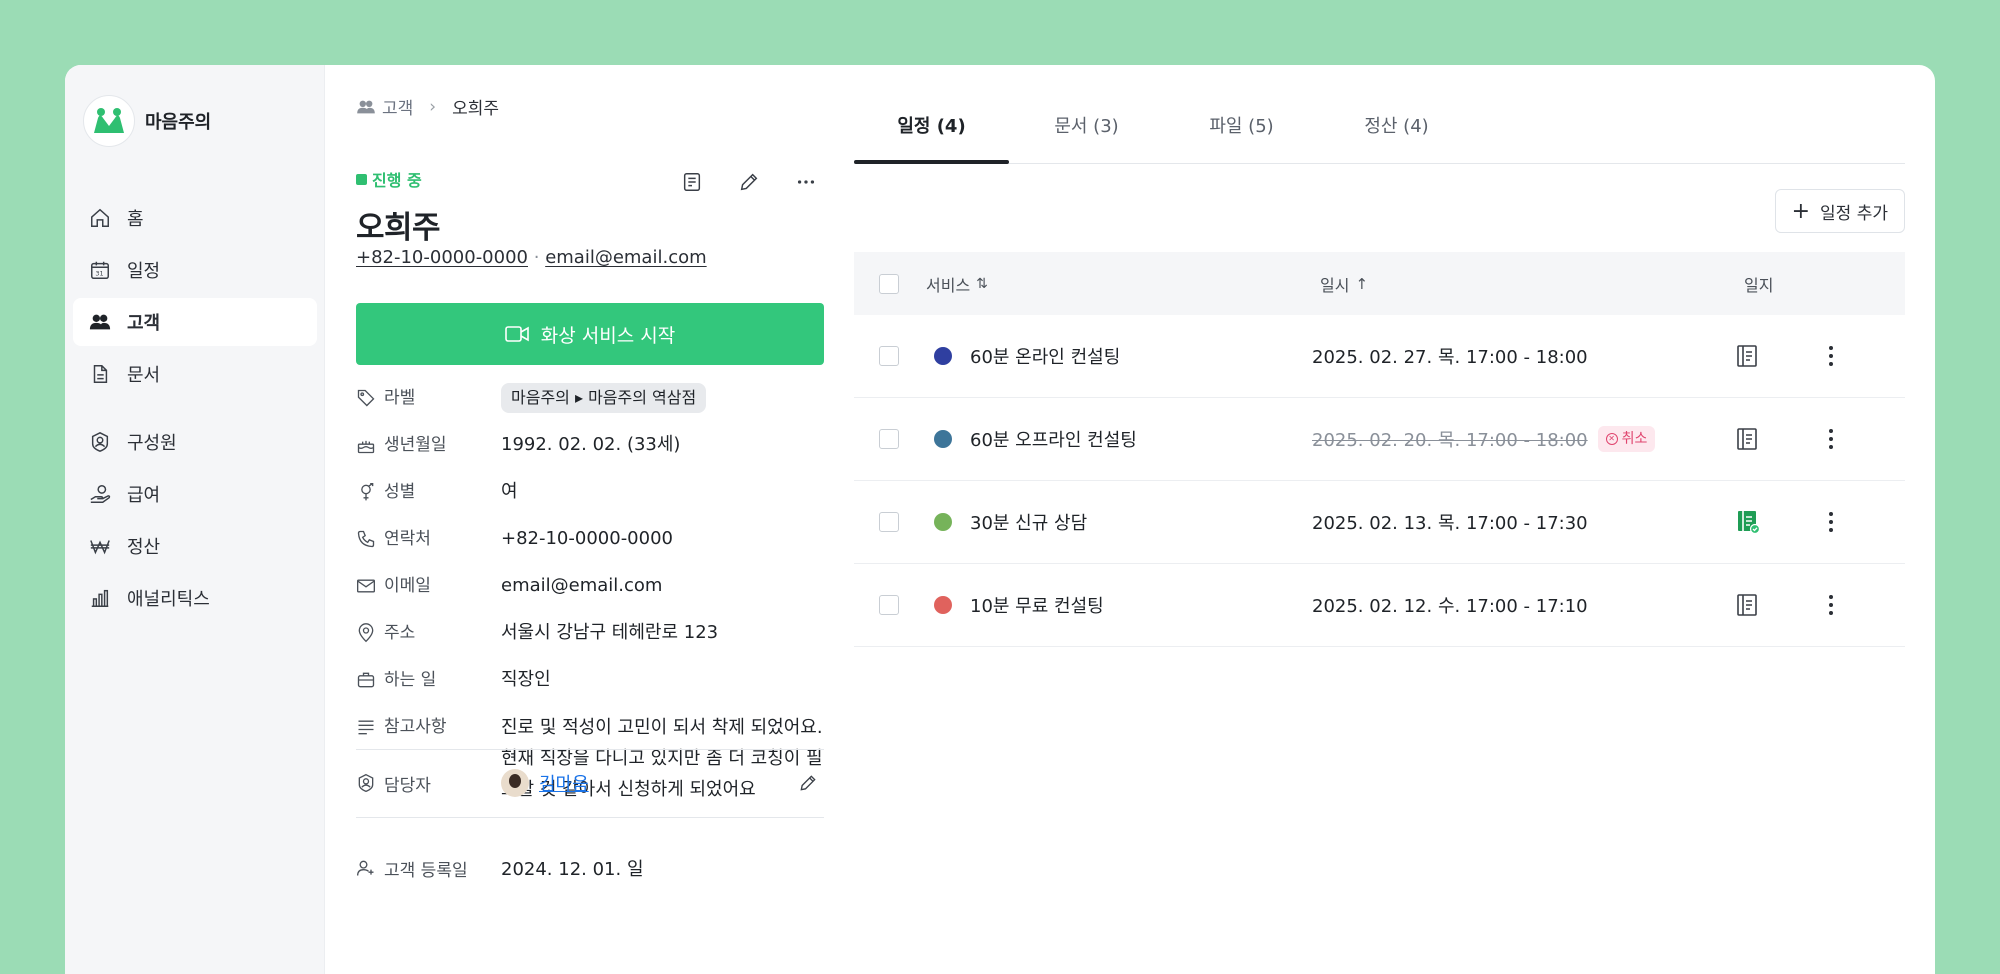  Describe the element at coordinates (397, 106) in the screenshot. I see `breadcrumb-parent: 고객` at that location.